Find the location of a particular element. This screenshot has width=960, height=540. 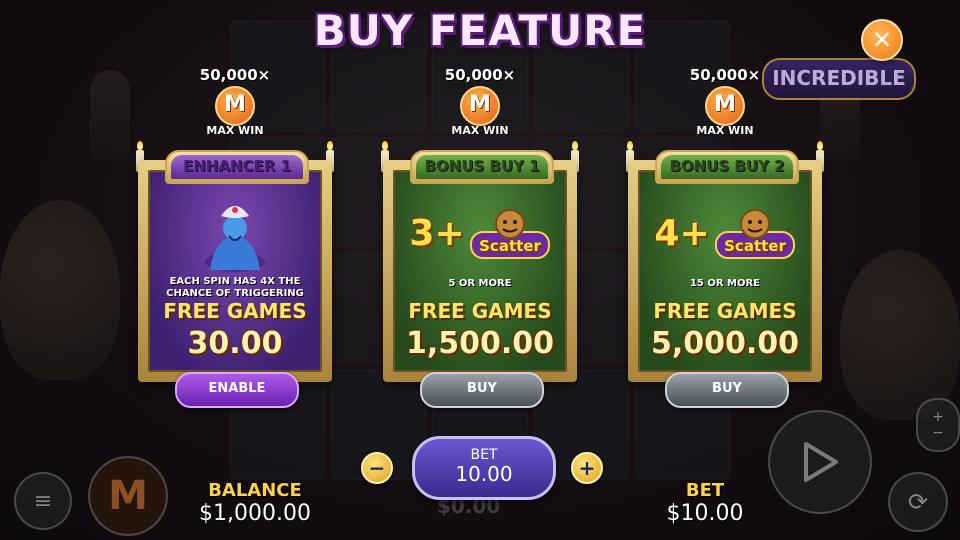

menu-button: ≡ is located at coordinates (43, 501).